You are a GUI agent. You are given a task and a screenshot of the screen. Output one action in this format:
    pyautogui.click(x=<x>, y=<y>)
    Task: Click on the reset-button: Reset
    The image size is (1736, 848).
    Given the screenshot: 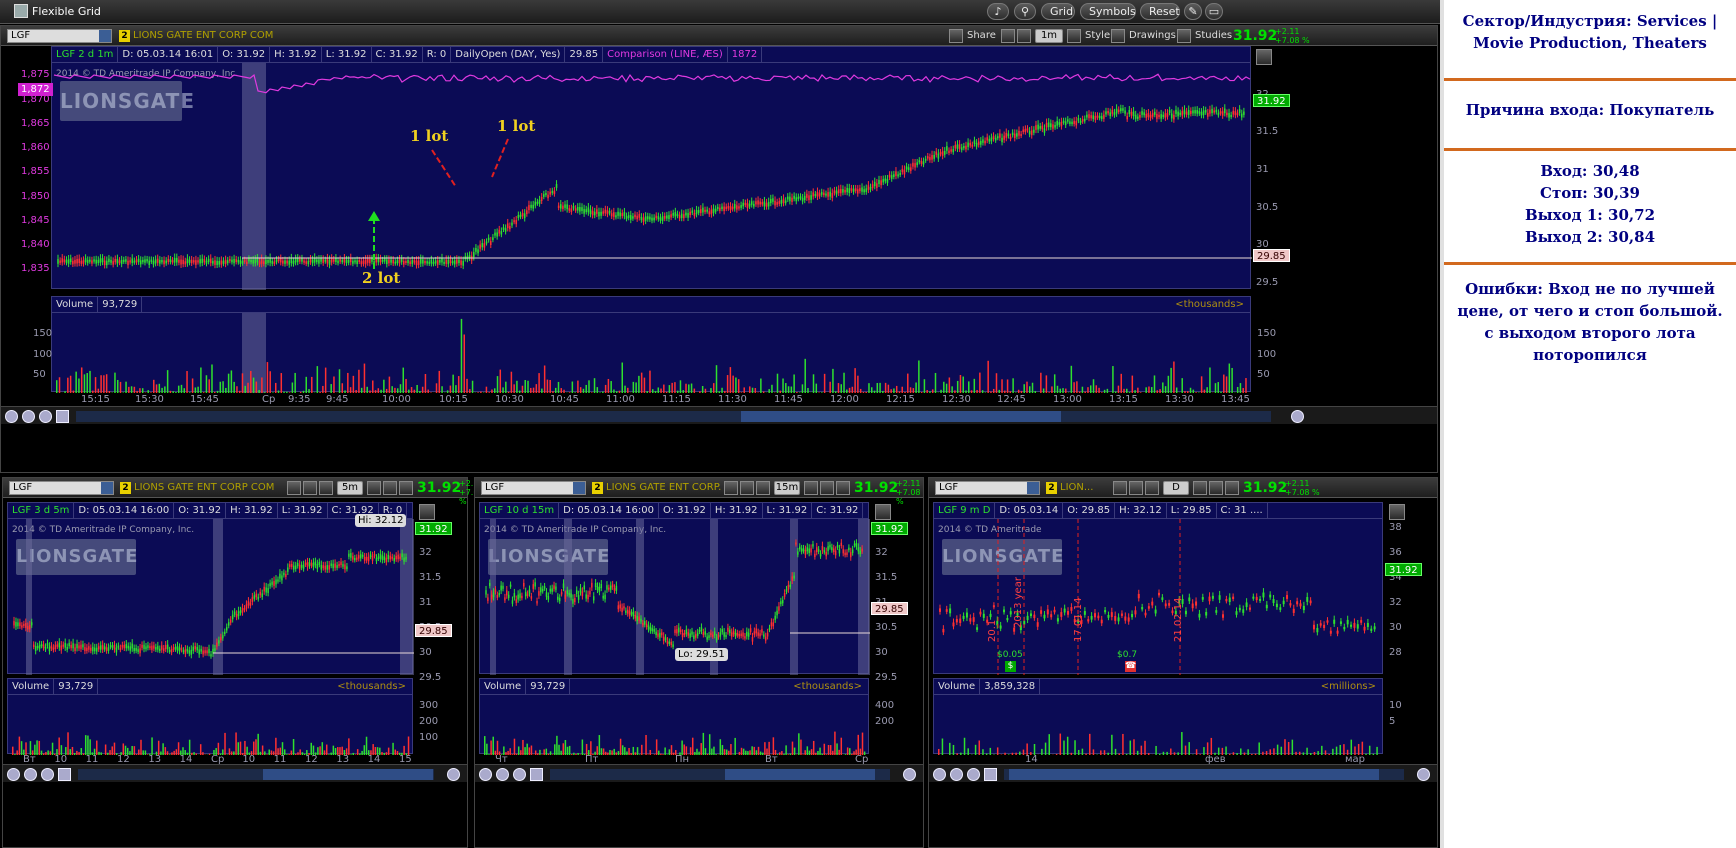 What is the action you would take?
    pyautogui.click(x=1160, y=11)
    